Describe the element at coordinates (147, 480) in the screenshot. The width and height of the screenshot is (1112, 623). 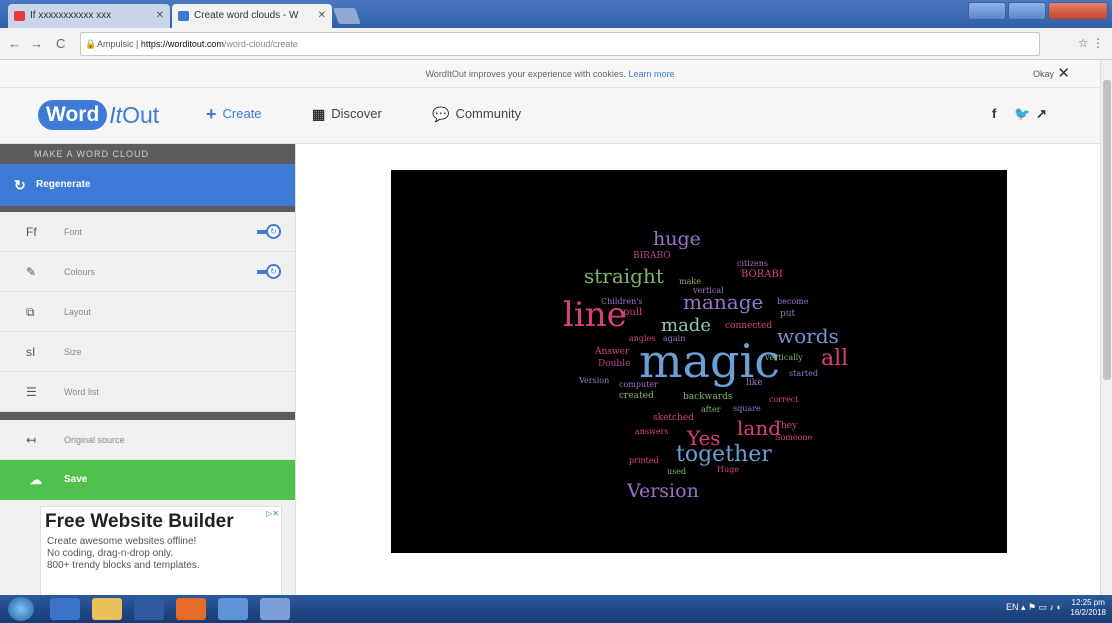
I see `save-button: ☁ Save` at that location.